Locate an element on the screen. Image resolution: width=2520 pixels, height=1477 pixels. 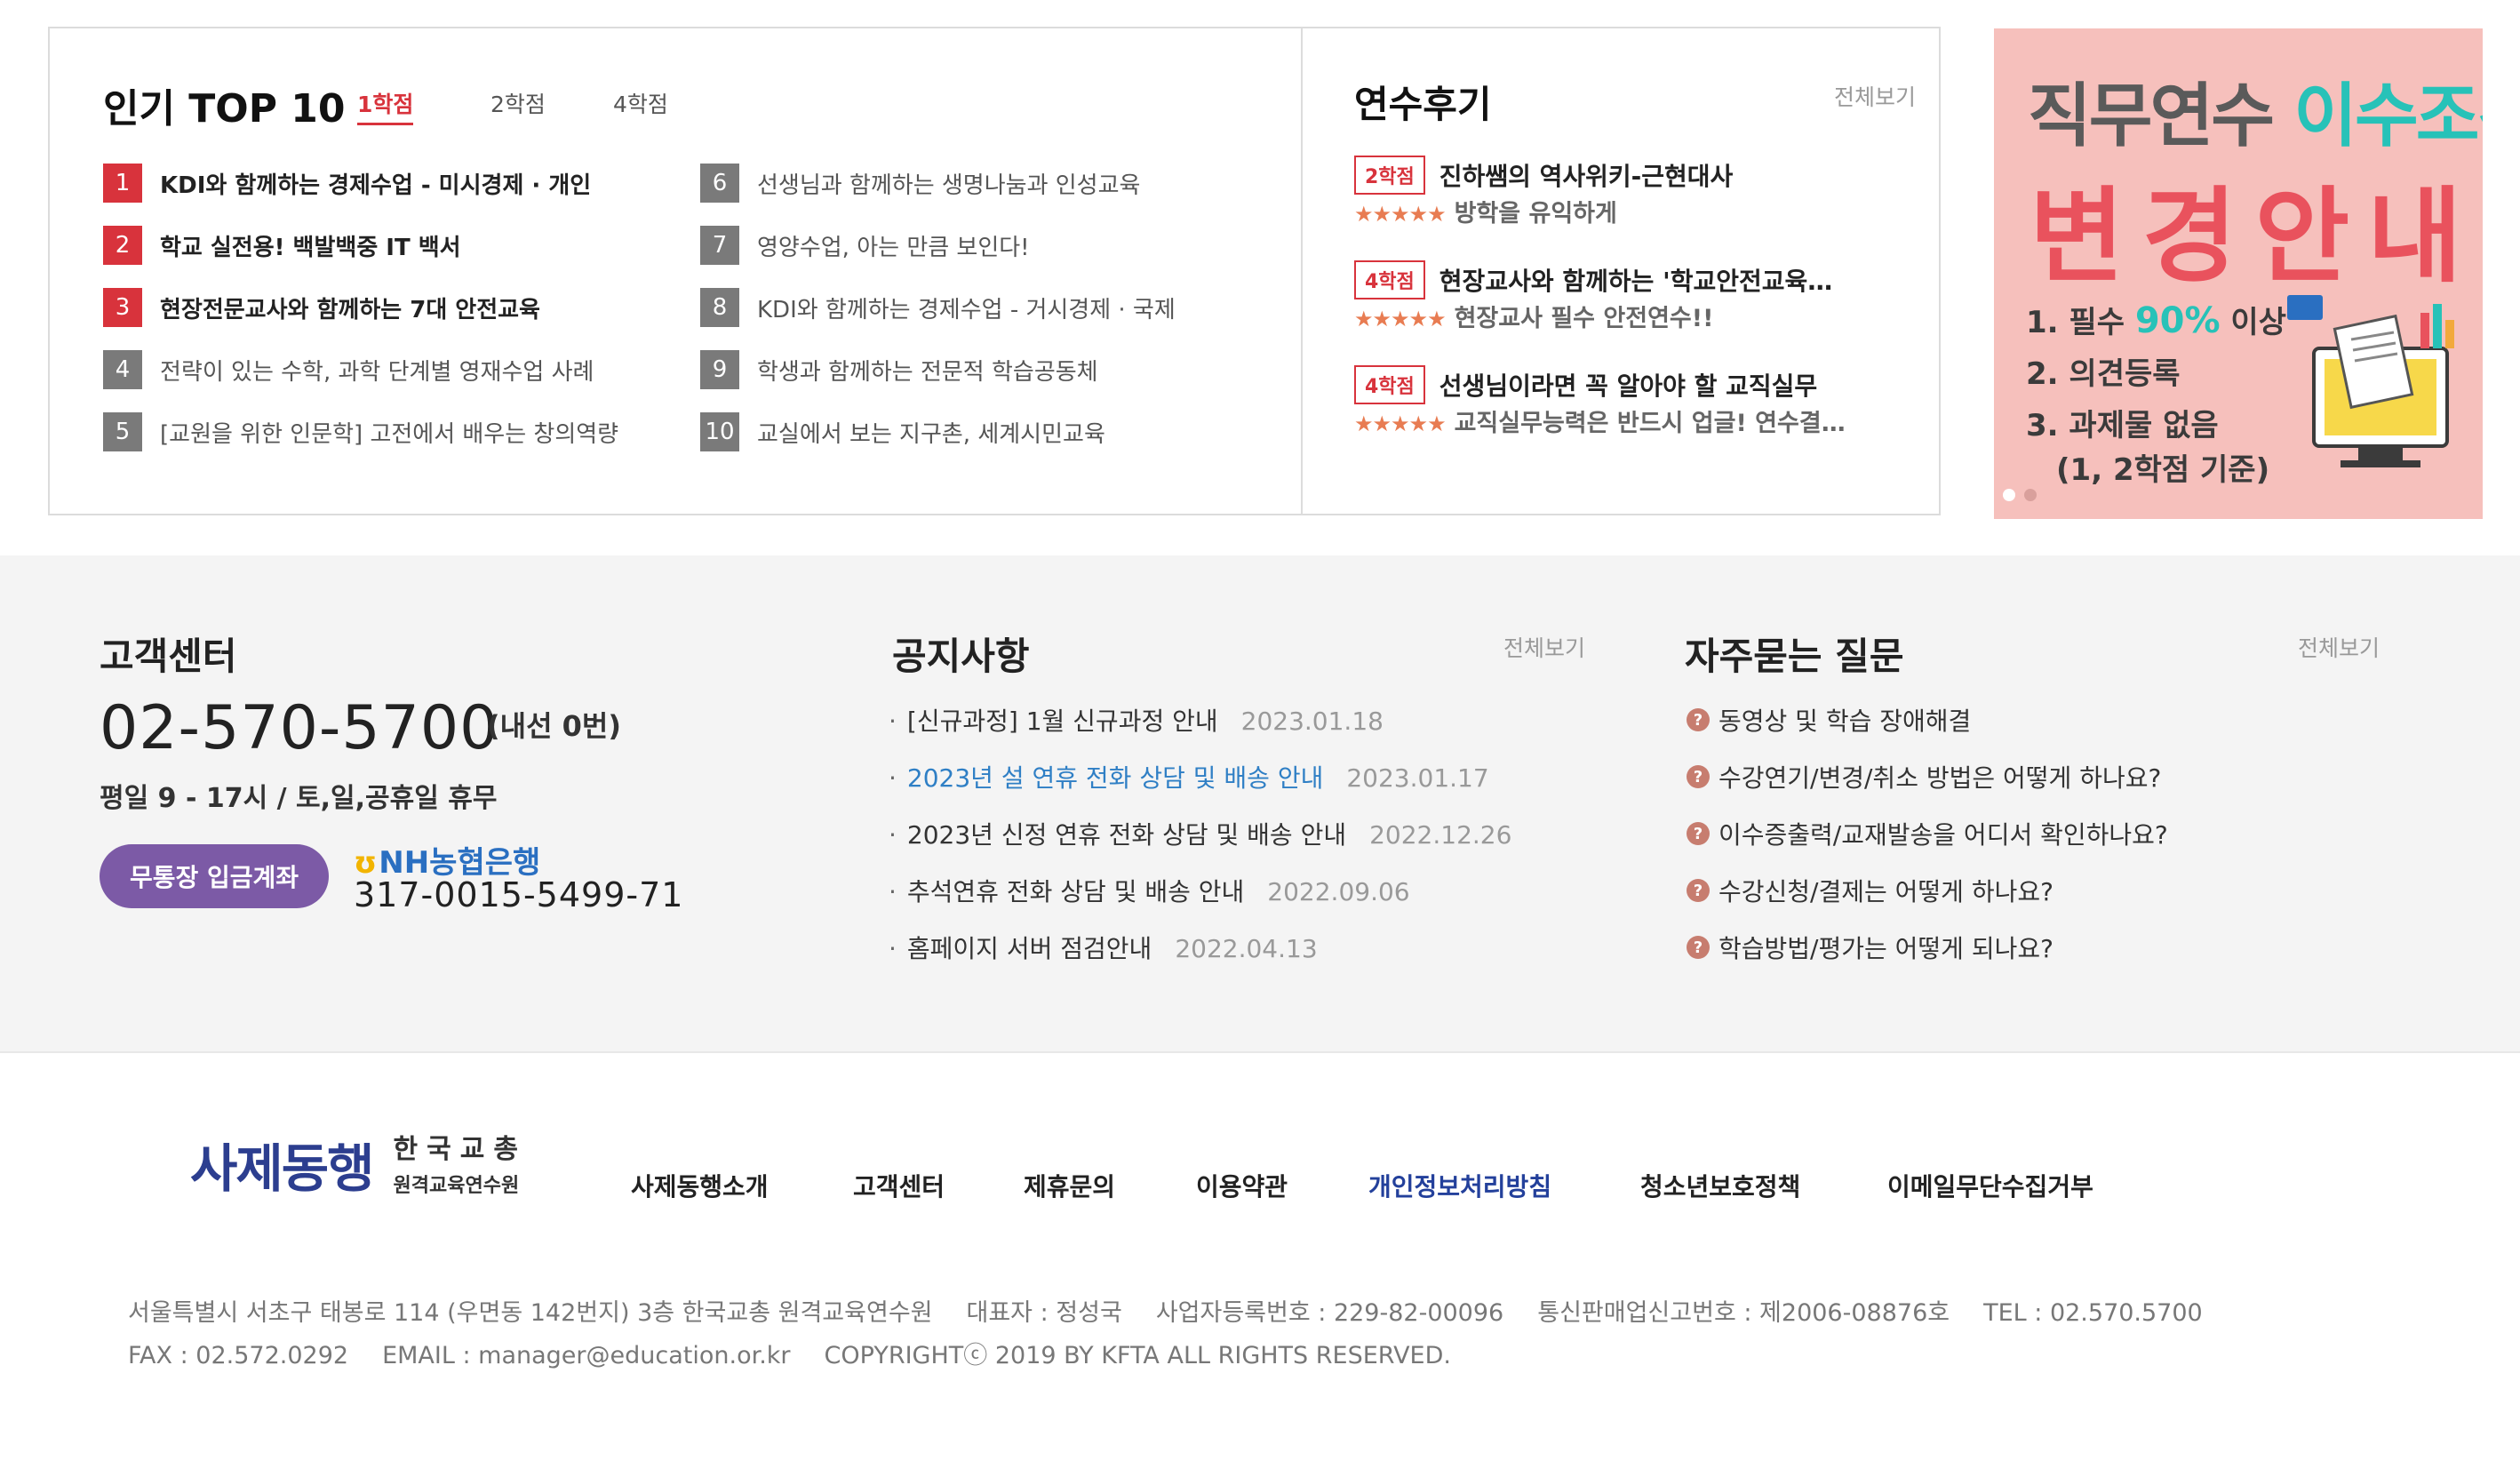
popular-item: 9 학생과 함께하는 전문적 학습공동체 is located at coordinates (899, 369).